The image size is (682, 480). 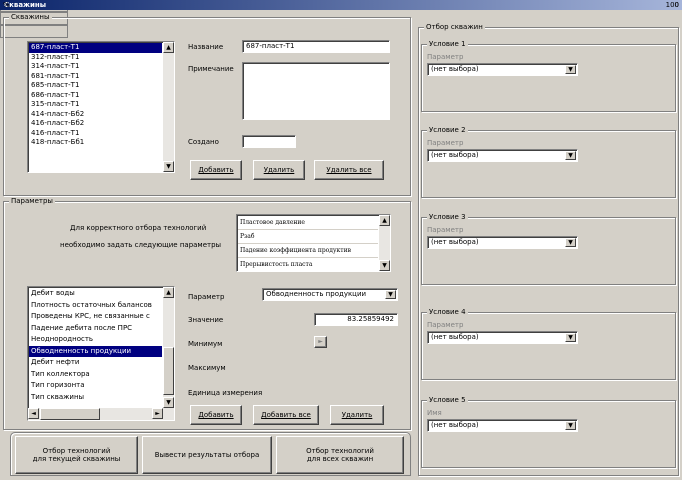 What do you see at coordinates (157, 413) in the screenshot?
I see `scroll-right-icon: ►` at bounding box center [157, 413].